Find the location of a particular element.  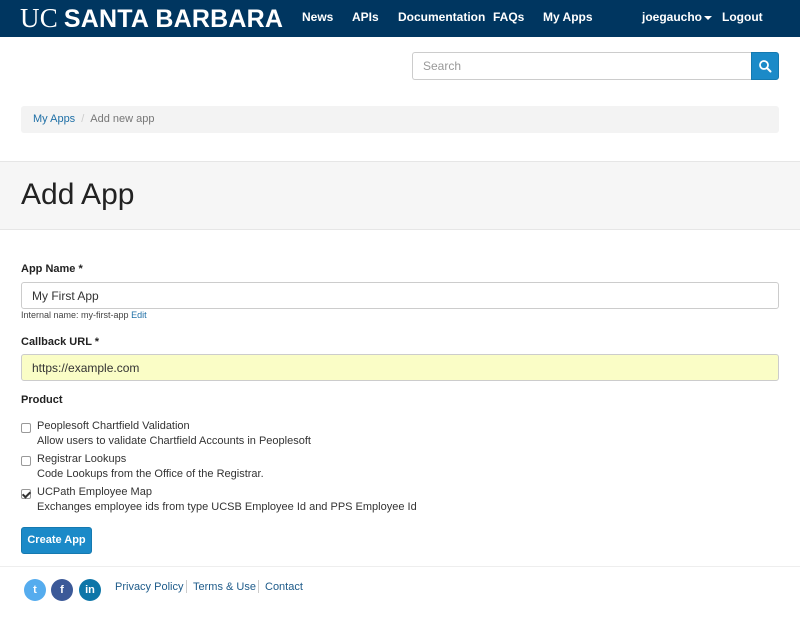

ucsb-logo: UC SANTA BARBARA is located at coordinates (152, 18).